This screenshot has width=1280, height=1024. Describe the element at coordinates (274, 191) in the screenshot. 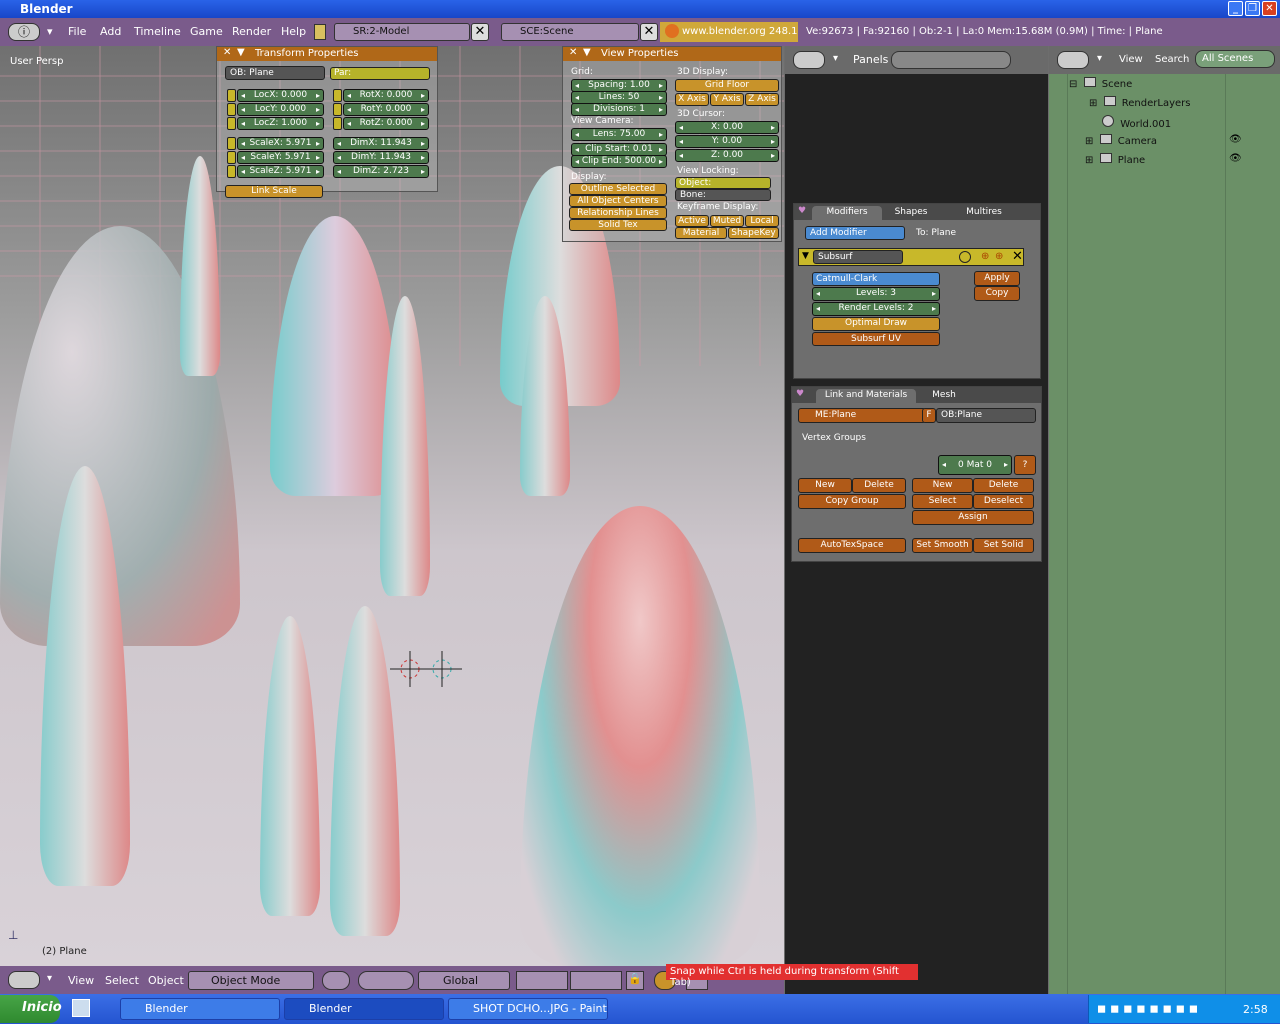

I see `link-scale-button: Link Scale` at that location.